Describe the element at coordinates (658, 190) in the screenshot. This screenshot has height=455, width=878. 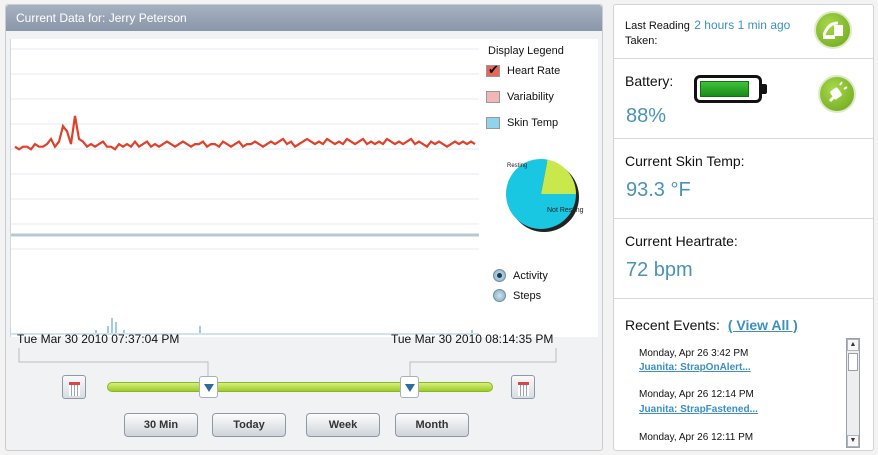
I see `skin-temp-value: 93.3 °F` at that location.